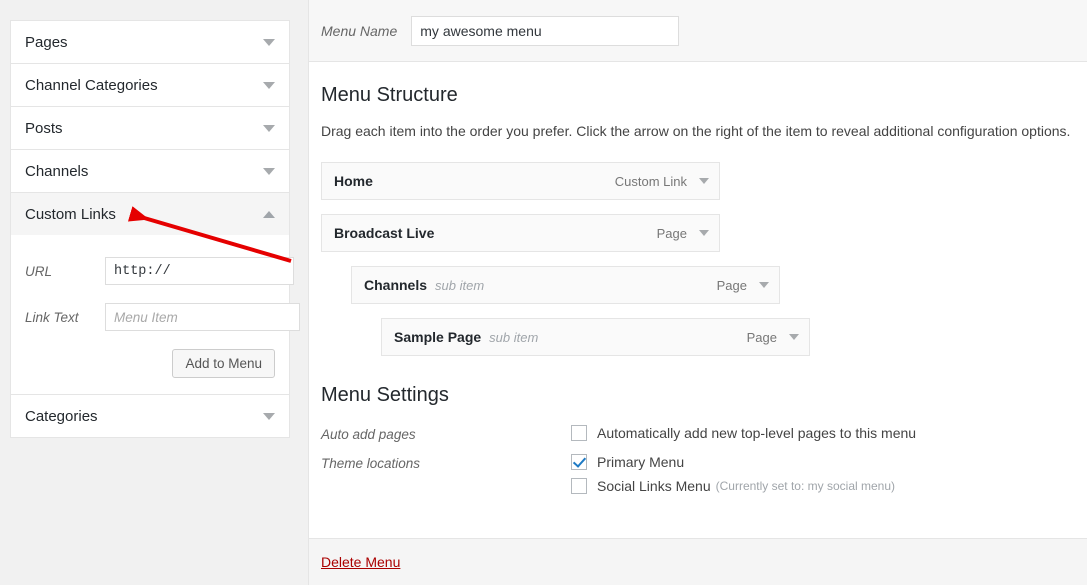 The width and height of the screenshot is (1087, 585). What do you see at coordinates (223, 363) in the screenshot?
I see `add-to-menu-button: Add to Menu` at bounding box center [223, 363].